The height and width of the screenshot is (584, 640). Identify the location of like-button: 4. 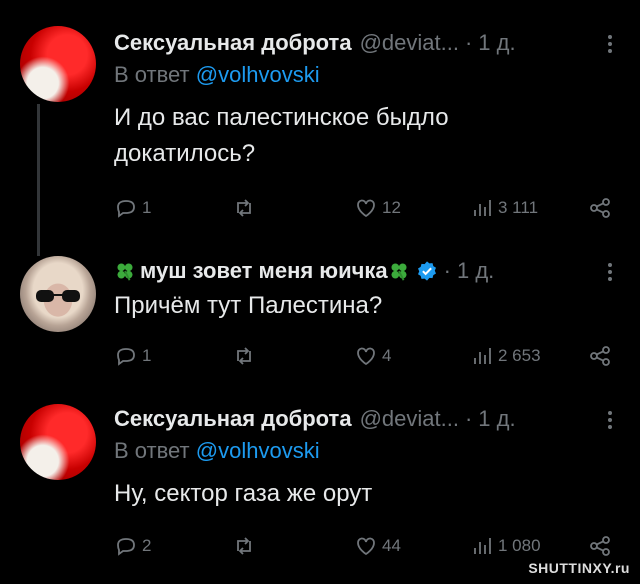
(372, 356).